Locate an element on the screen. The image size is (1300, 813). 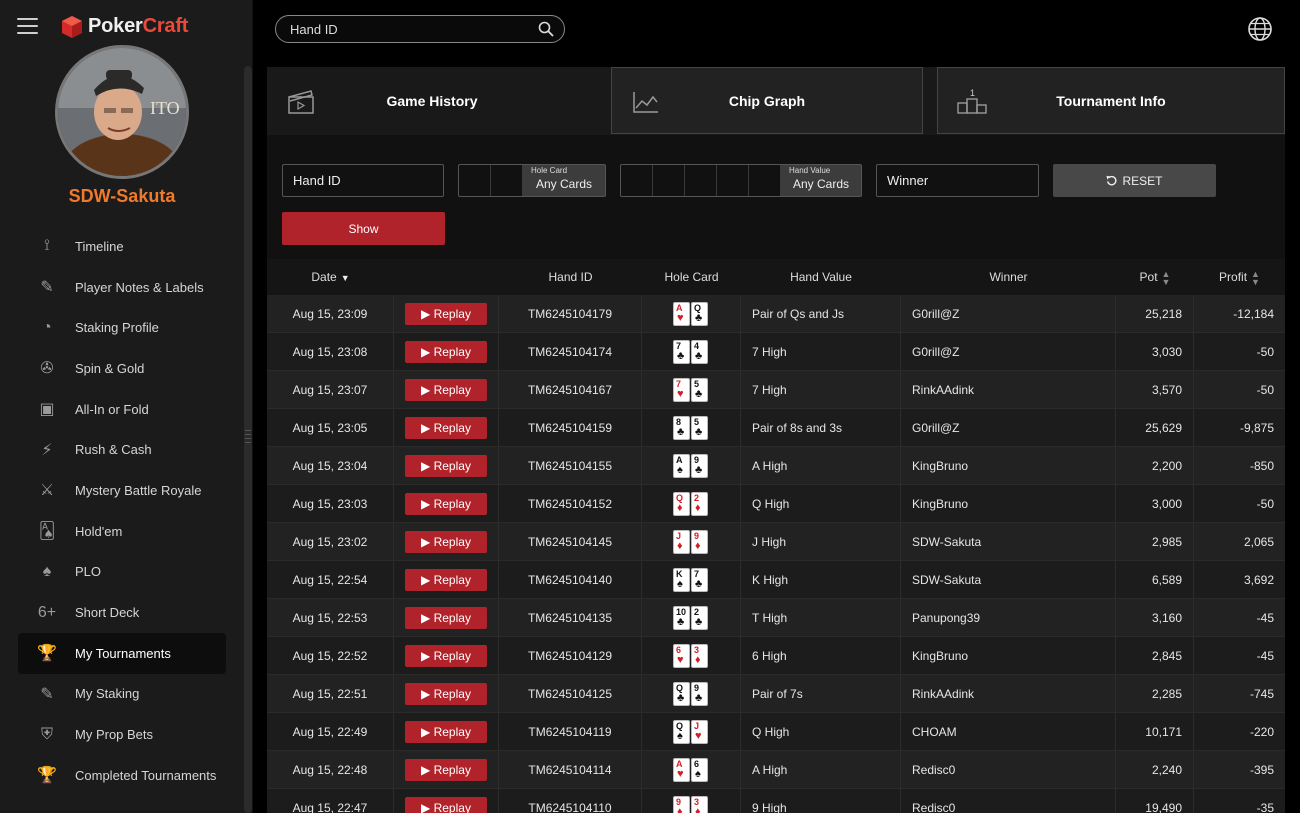
row-hand-id: TM6245104129 is located at coordinates (570, 656).